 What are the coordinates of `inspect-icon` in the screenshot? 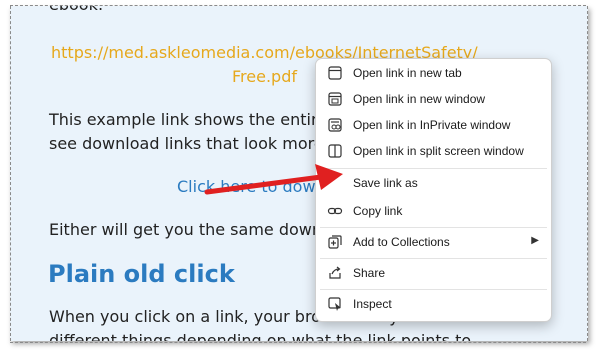 It's located at (334, 304).